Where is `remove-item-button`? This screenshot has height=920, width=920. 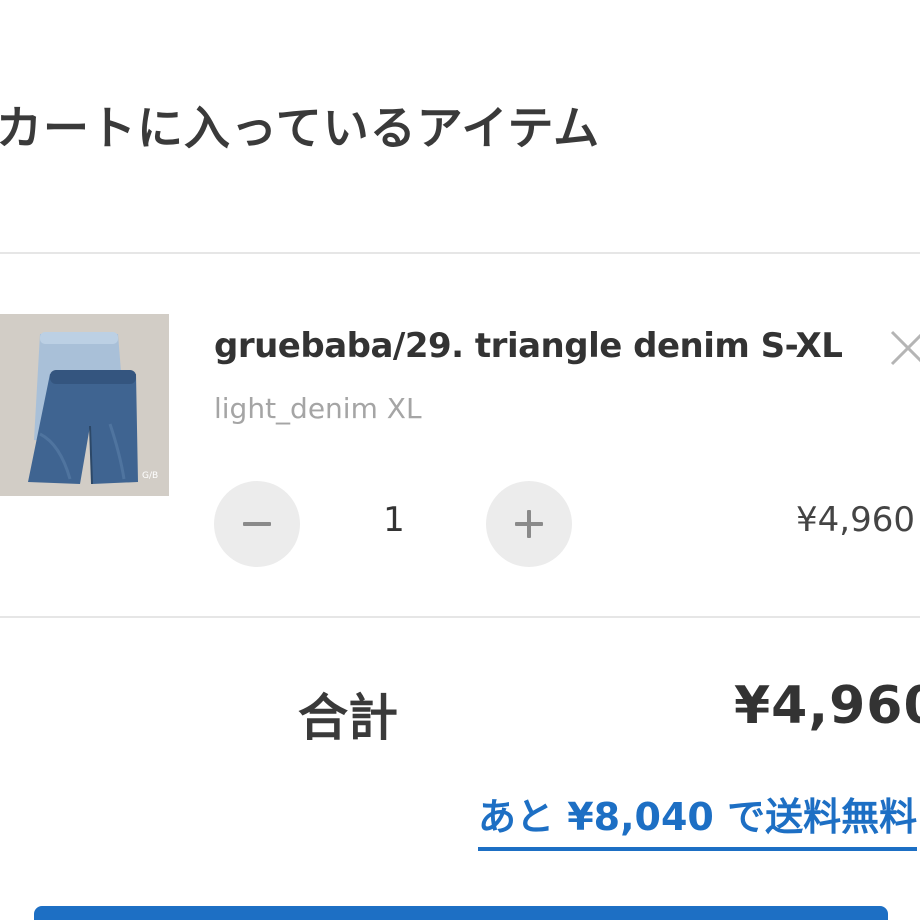
remove-item-button is located at coordinates (903, 348).